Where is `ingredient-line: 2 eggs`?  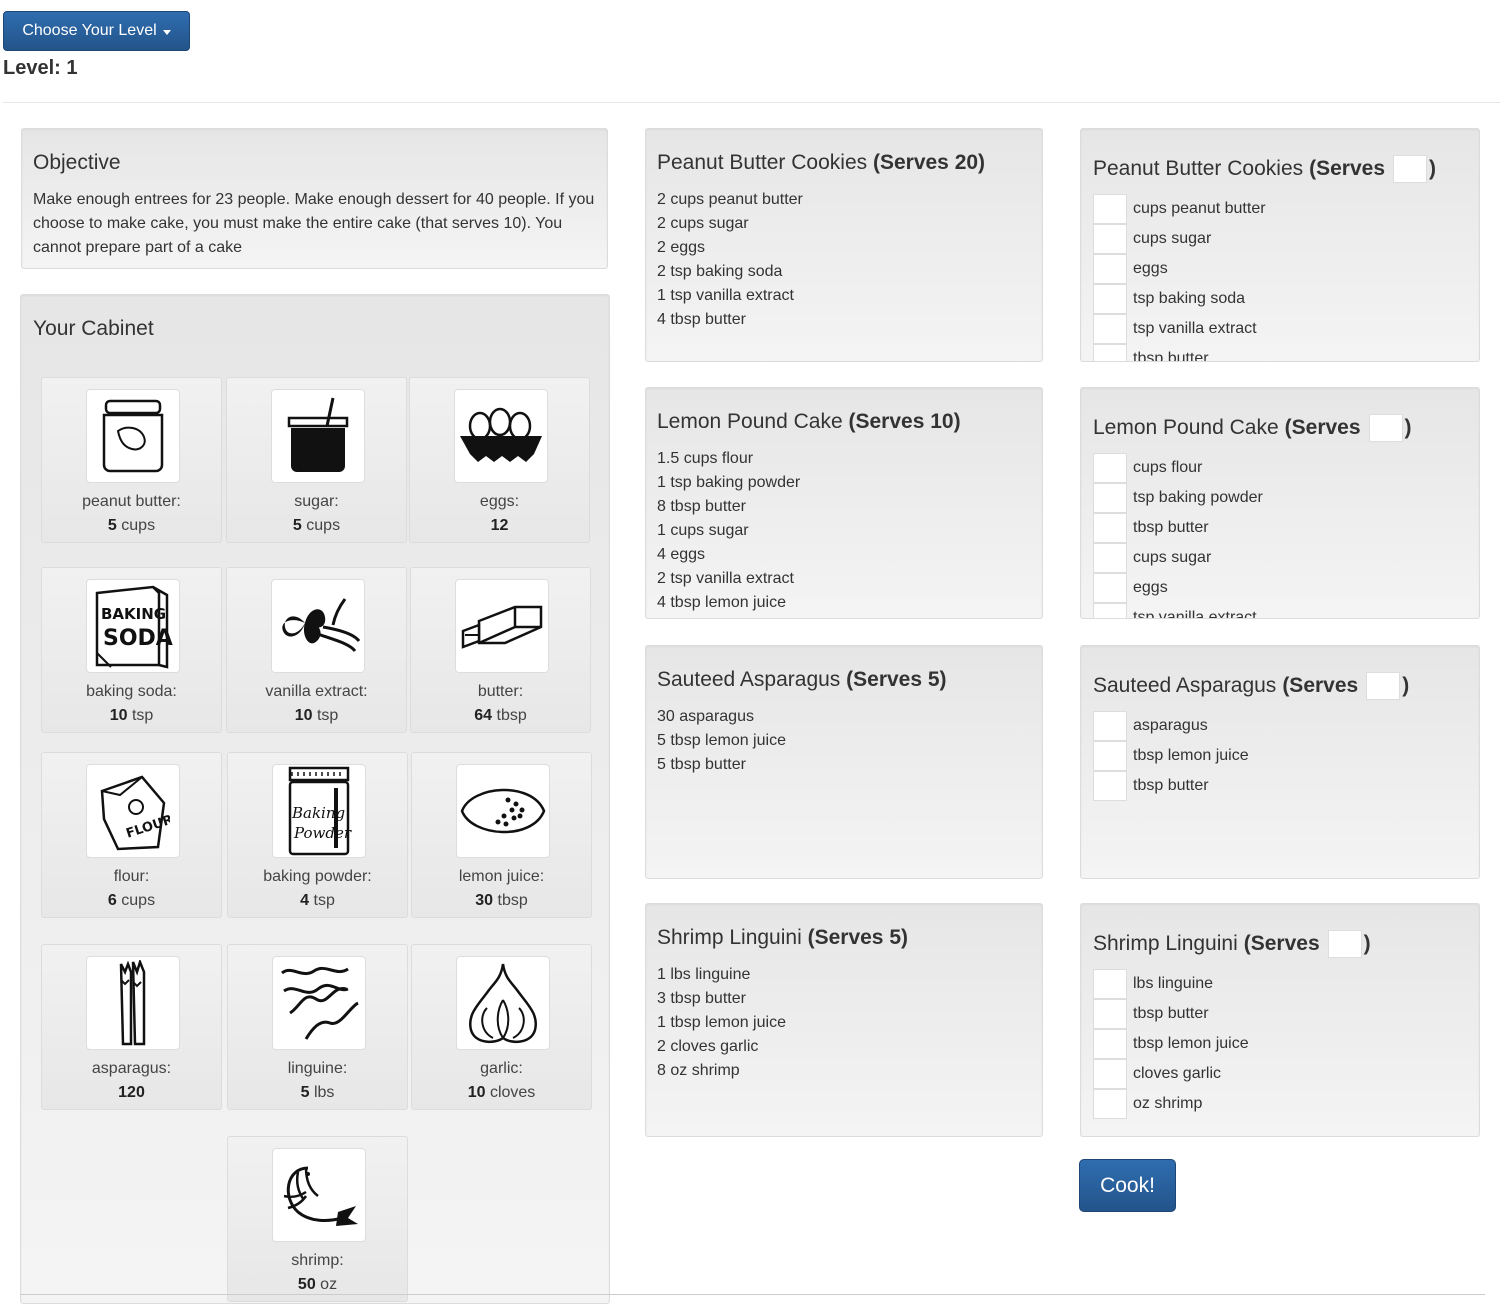
ingredient-line: 2 eggs is located at coordinates (681, 247).